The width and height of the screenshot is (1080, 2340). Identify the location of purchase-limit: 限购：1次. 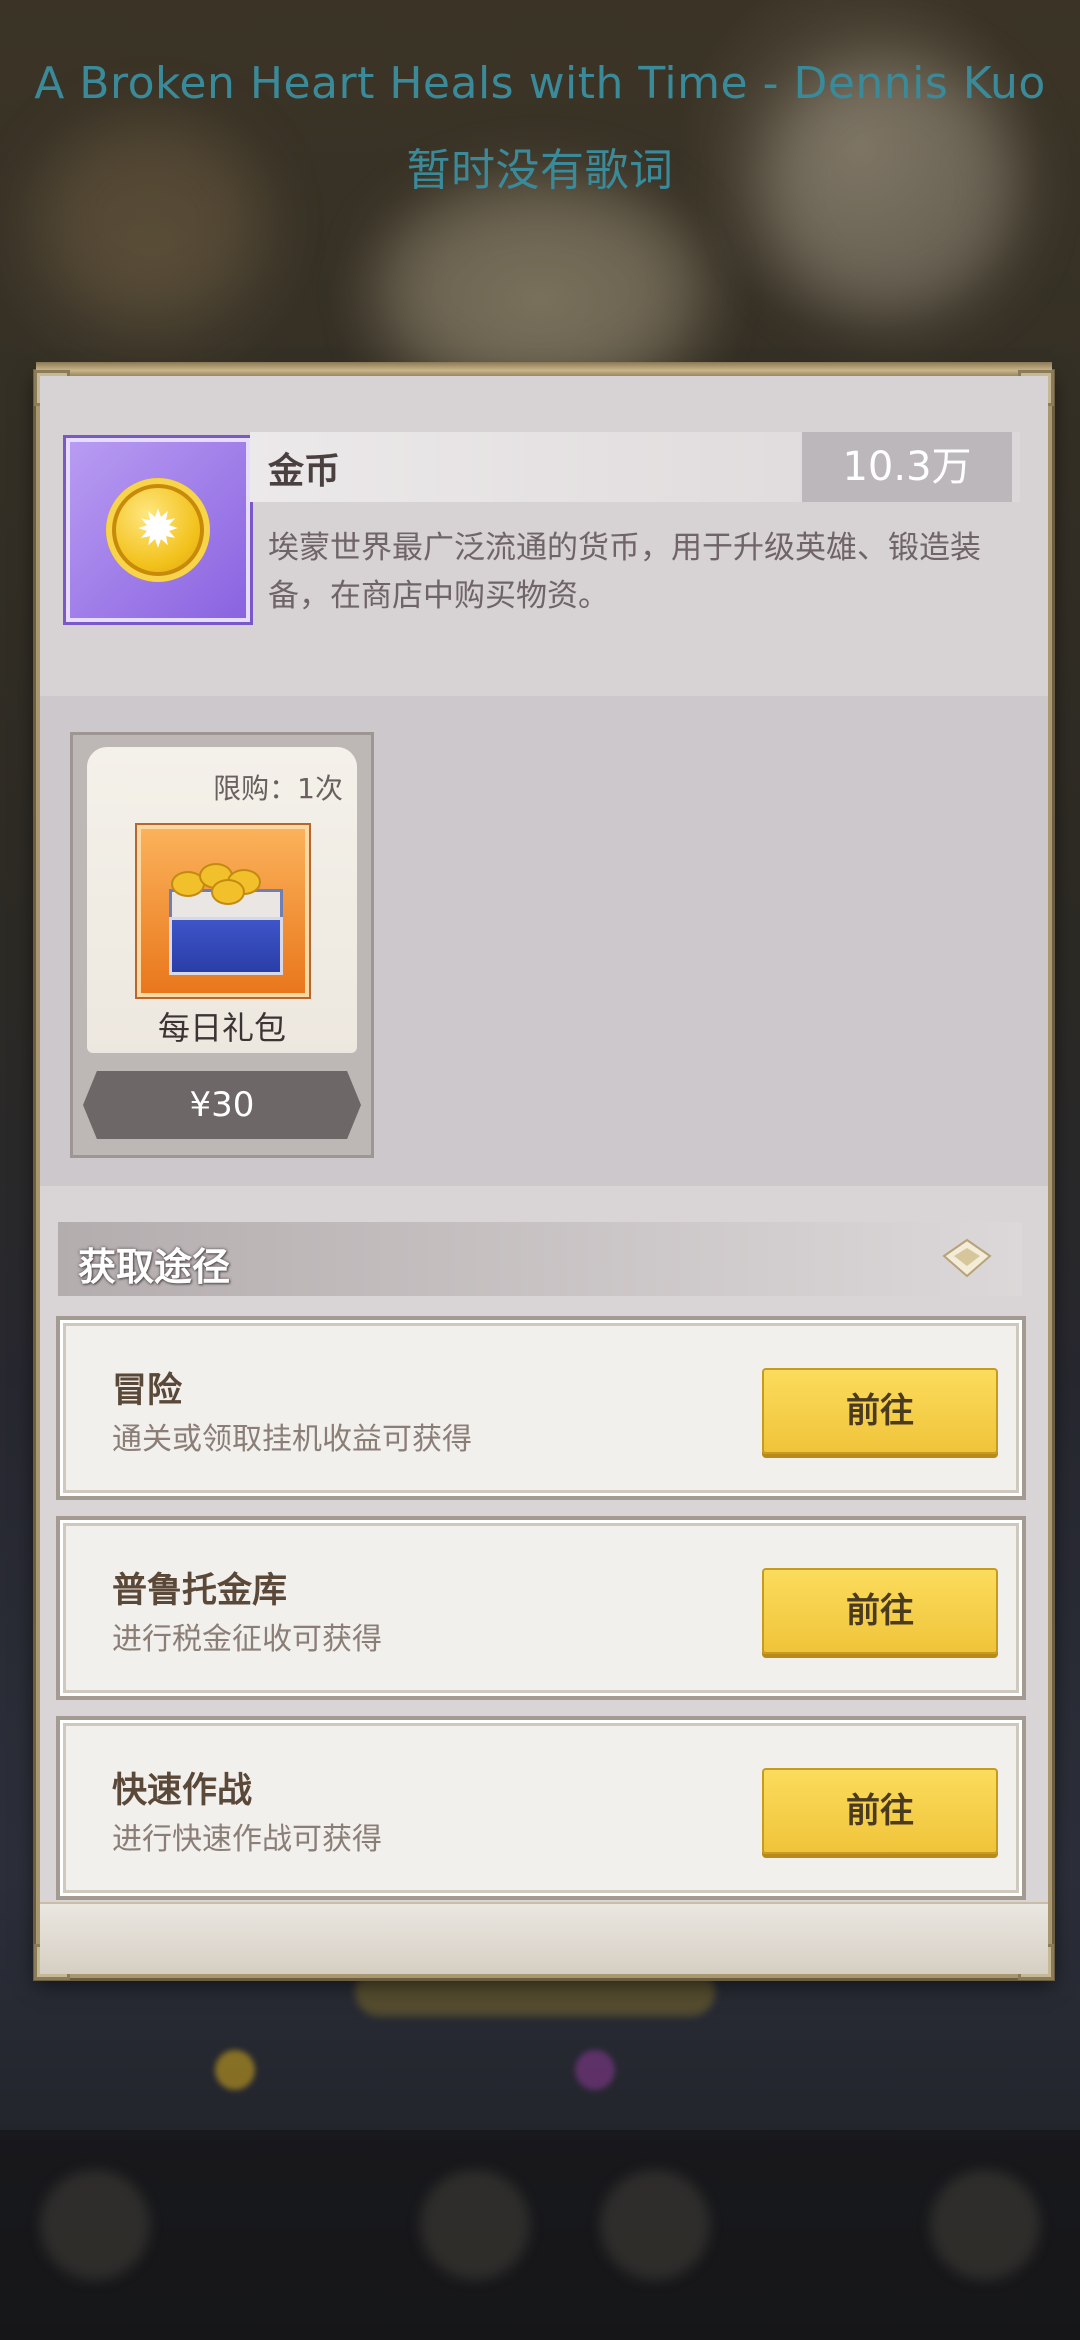
(278, 788).